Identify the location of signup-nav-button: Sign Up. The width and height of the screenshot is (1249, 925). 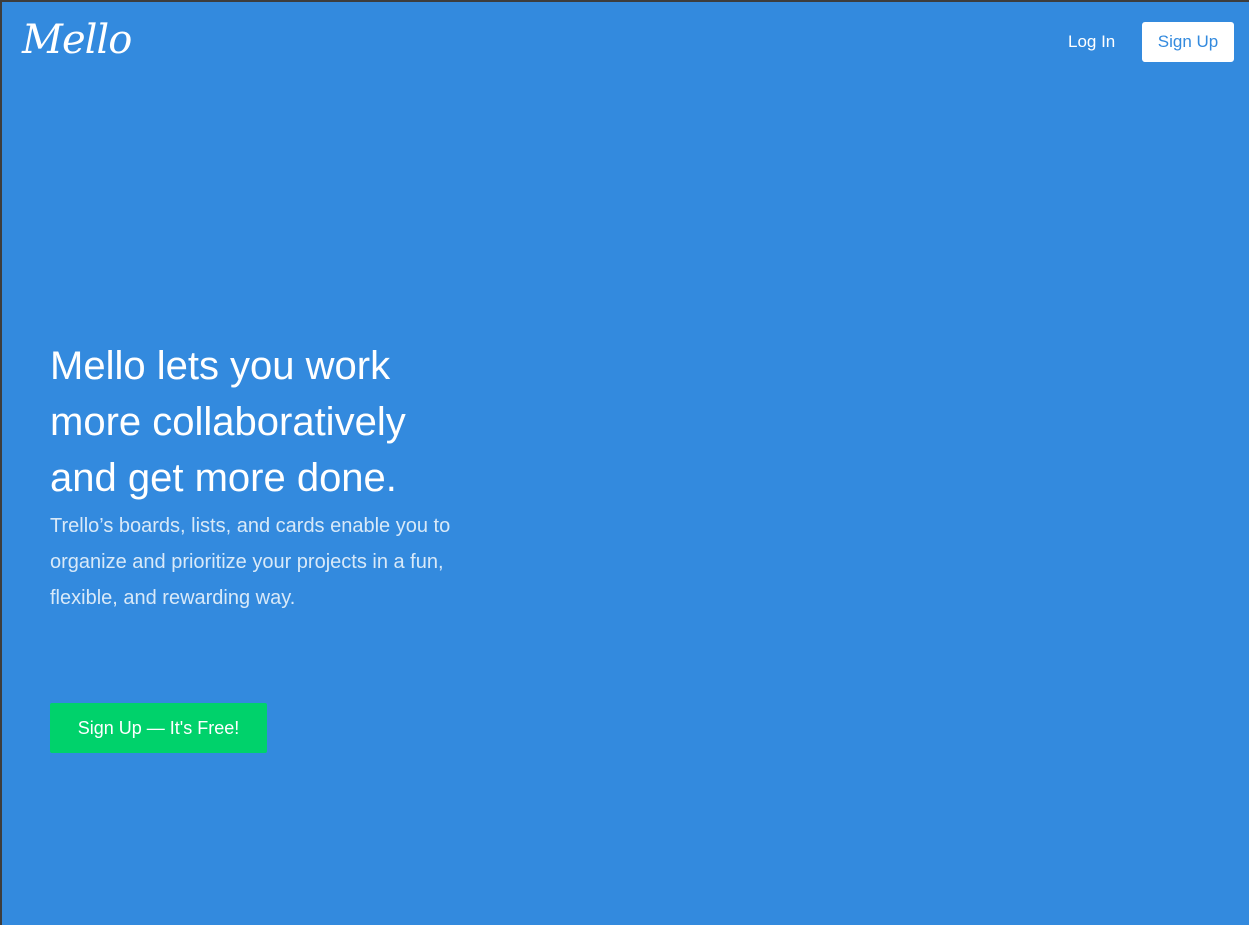
(1188, 42).